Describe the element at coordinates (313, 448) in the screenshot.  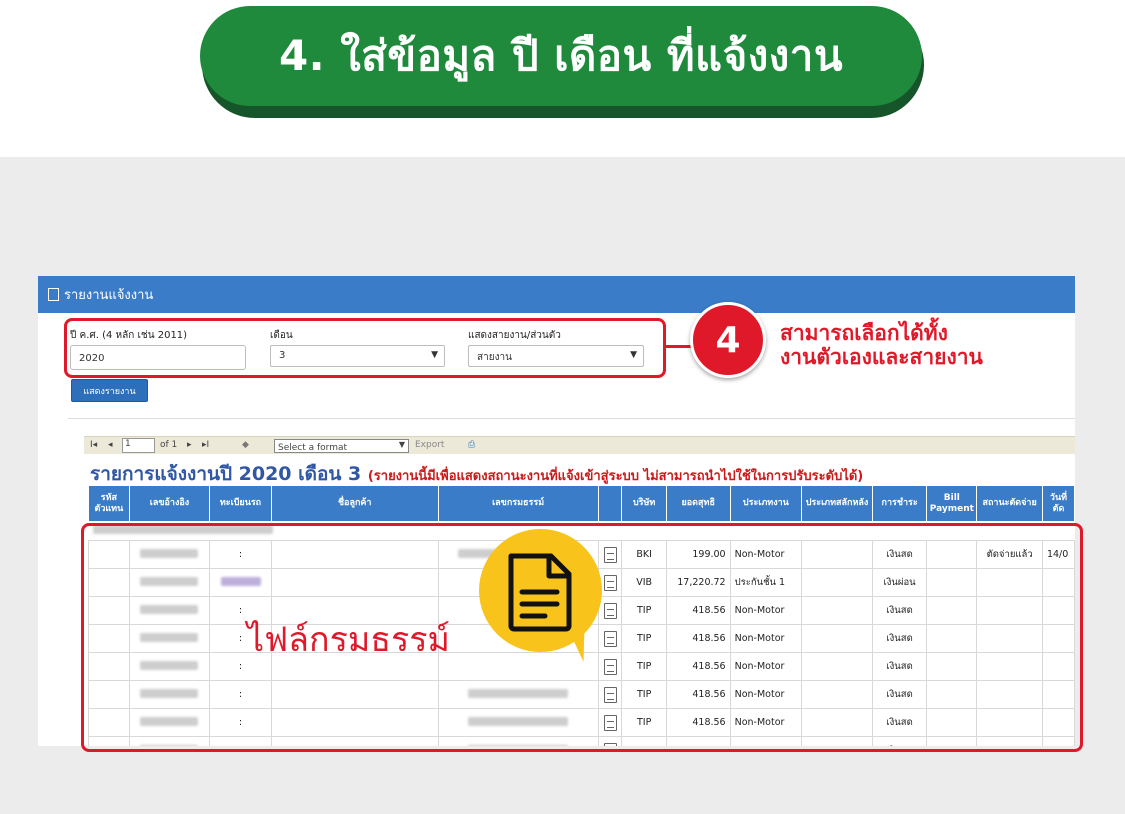
I see `format-placeholder: Select a format` at that location.